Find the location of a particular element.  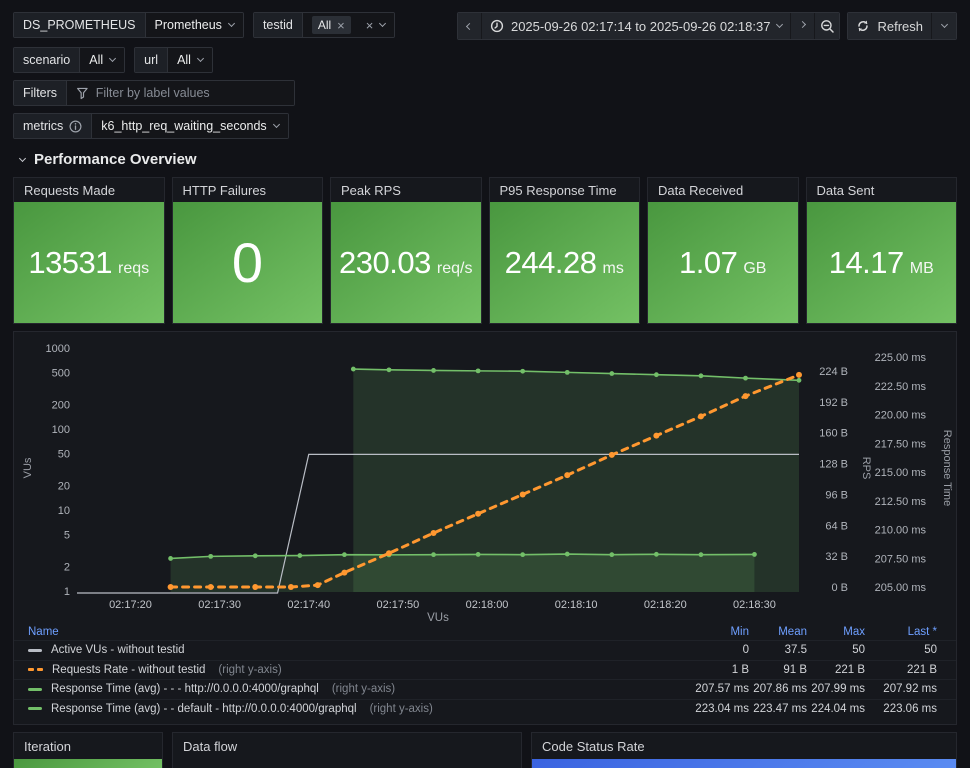

scenario-variable: scenario All is located at coordinates (69, 60).